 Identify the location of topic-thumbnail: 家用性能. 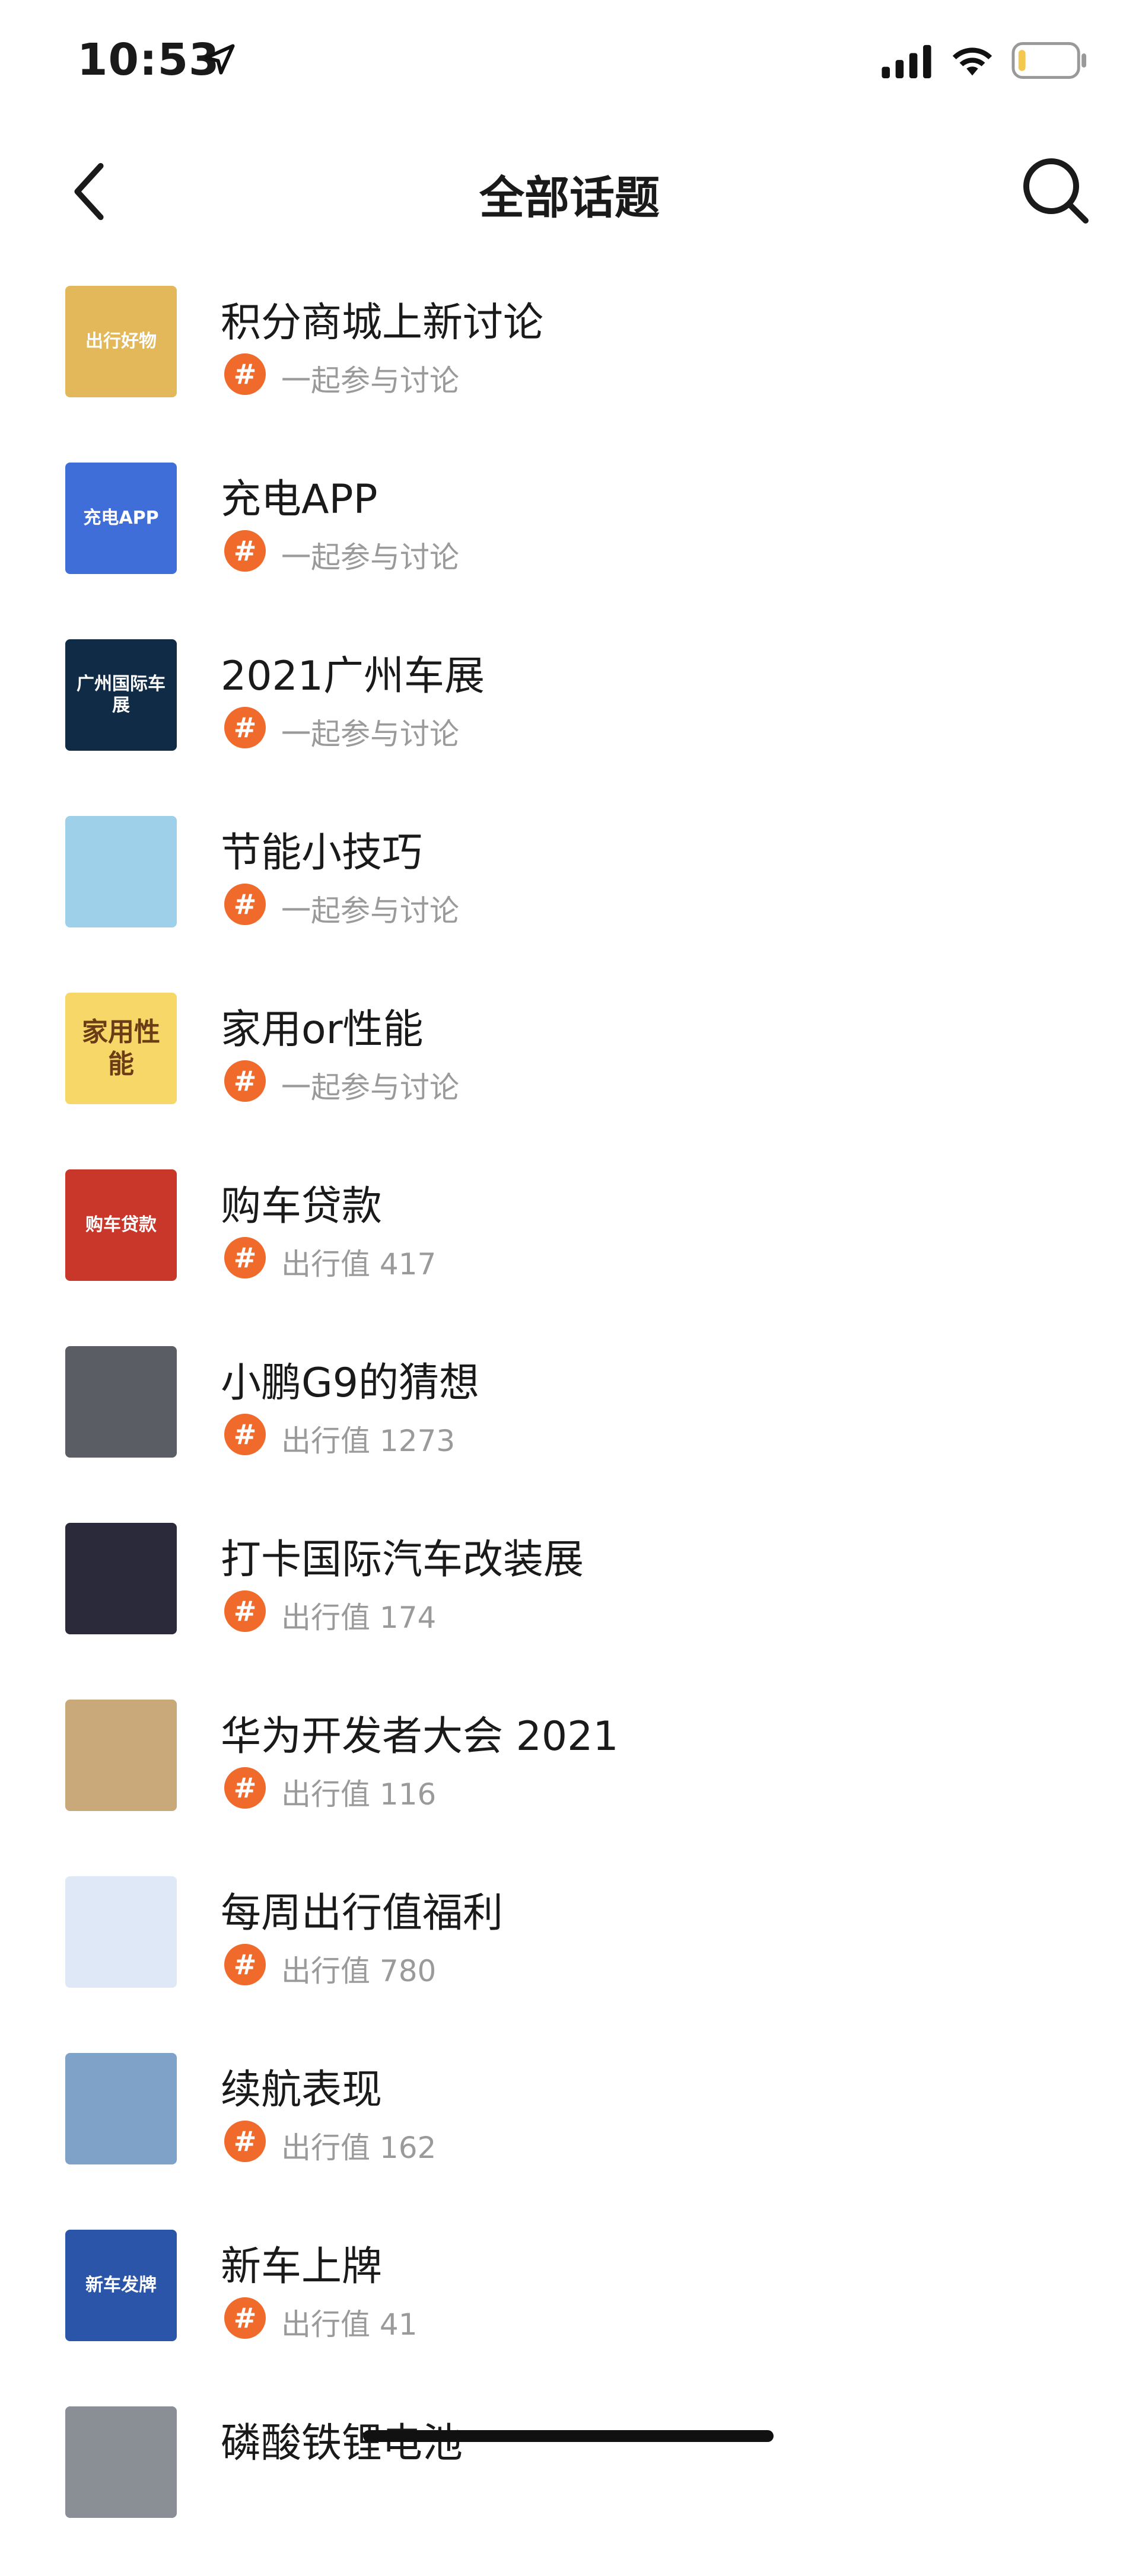
(121, 1048).